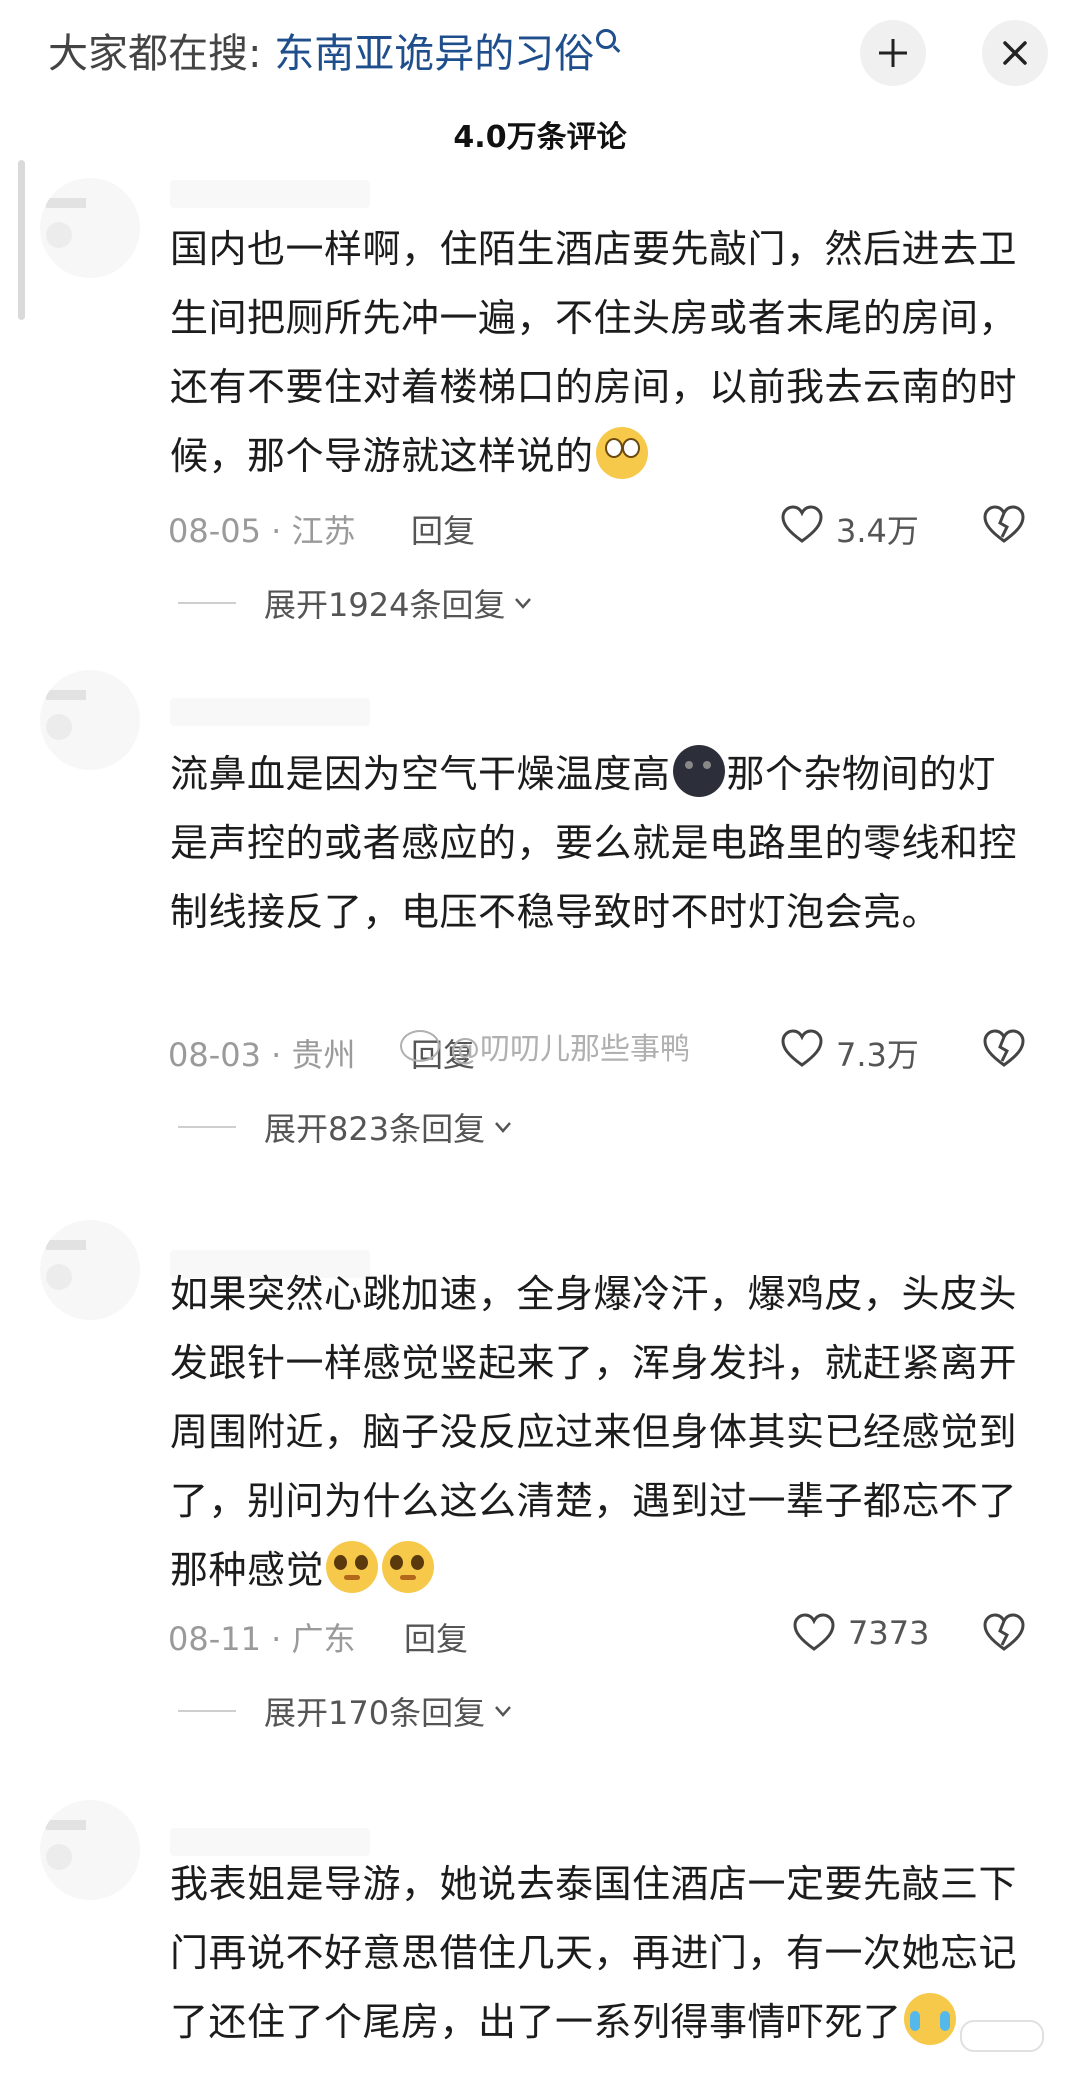  I want to click on collapse-button, so click(893, 53).